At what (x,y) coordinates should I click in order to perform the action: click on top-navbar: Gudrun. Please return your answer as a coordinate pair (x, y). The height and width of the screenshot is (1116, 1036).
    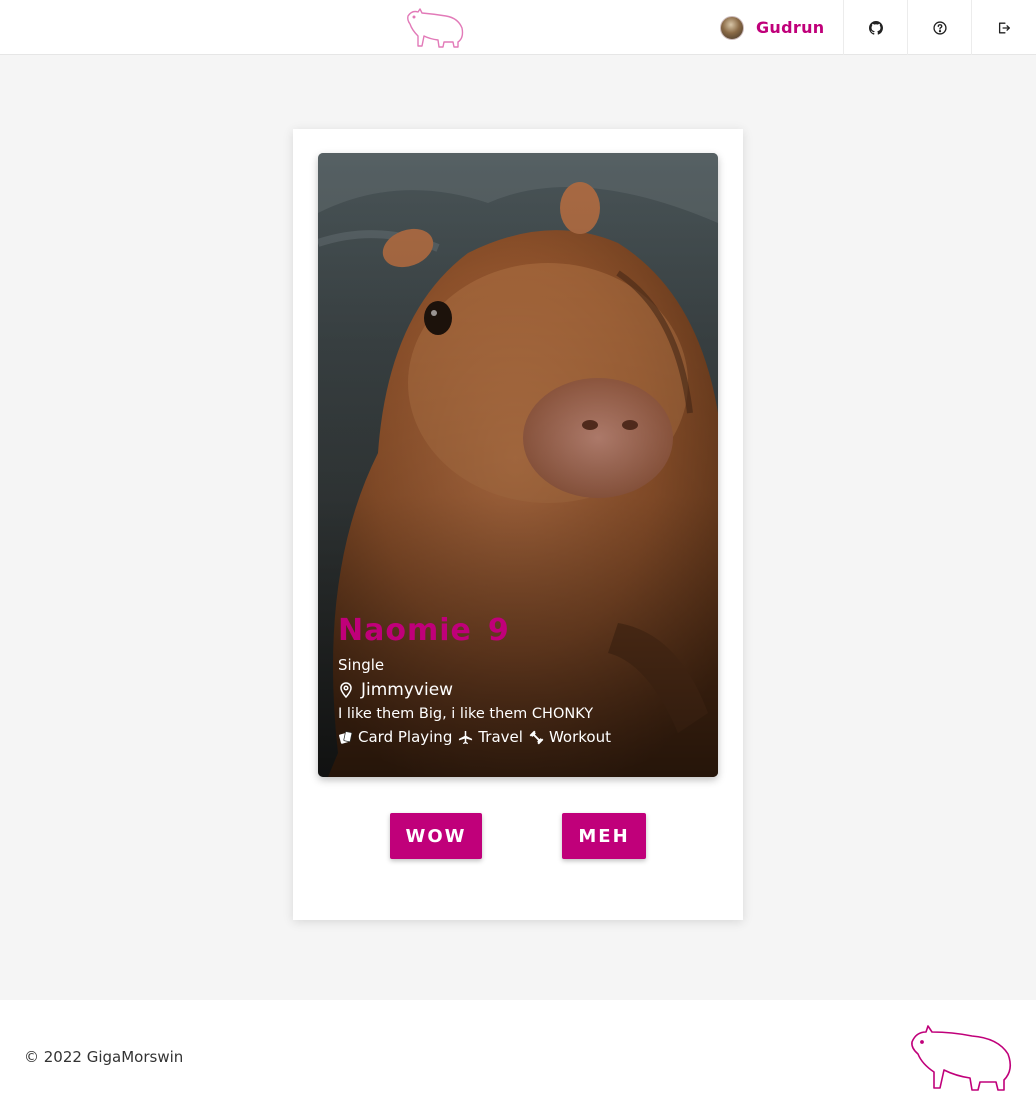
    Looking at the image, I should click on (518, 27).